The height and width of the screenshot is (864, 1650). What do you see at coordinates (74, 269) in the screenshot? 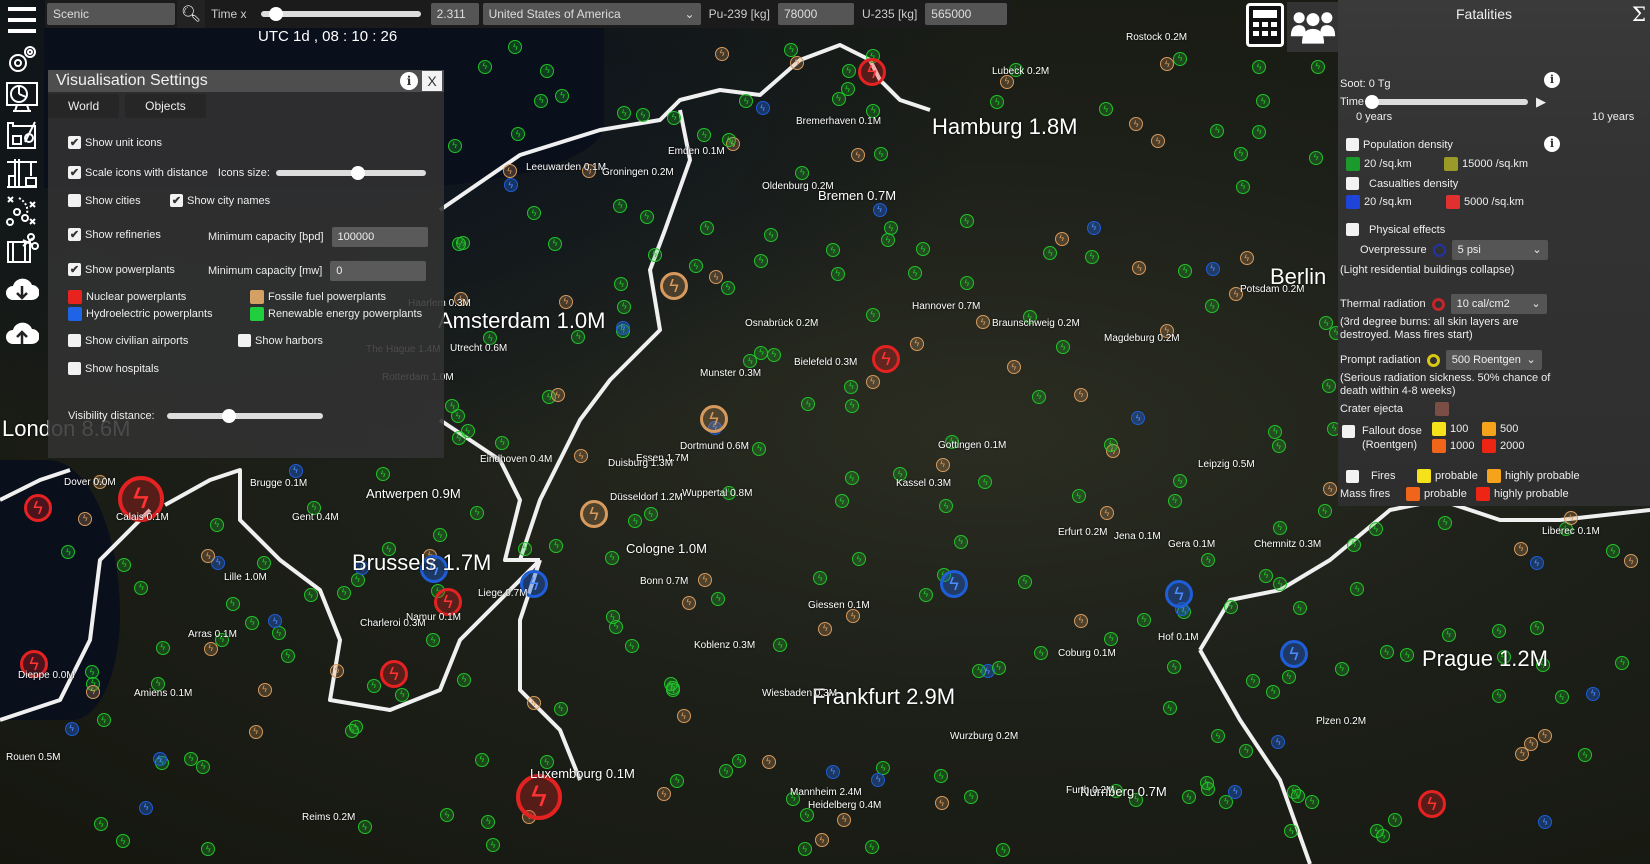
I see `show-powerplants-checkbox: ✔` at bounding box center [74, 269].